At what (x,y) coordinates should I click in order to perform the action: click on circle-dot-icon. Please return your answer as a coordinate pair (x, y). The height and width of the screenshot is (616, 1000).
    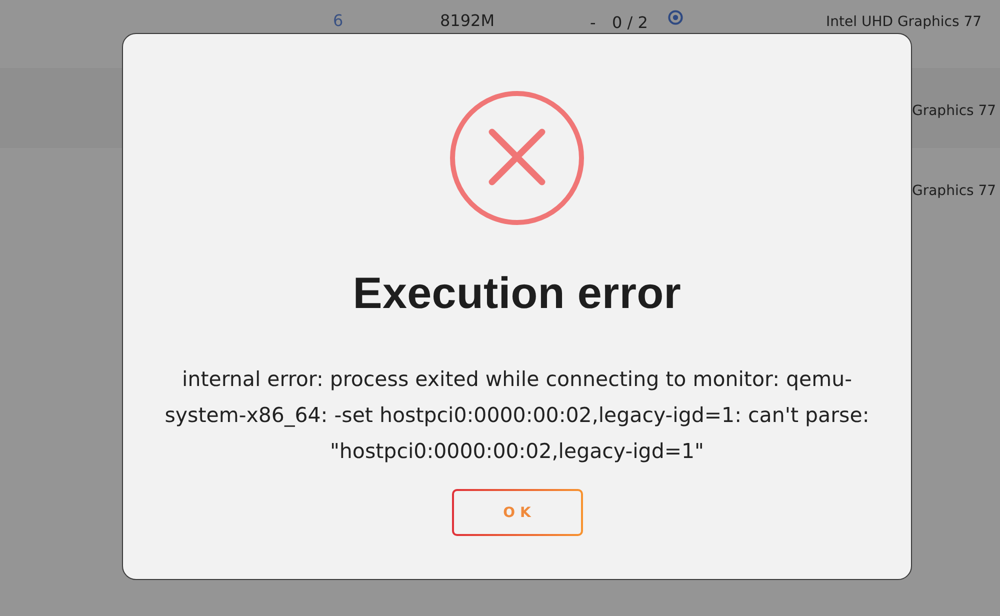
    Looking at the image, I should click on (675, 17).